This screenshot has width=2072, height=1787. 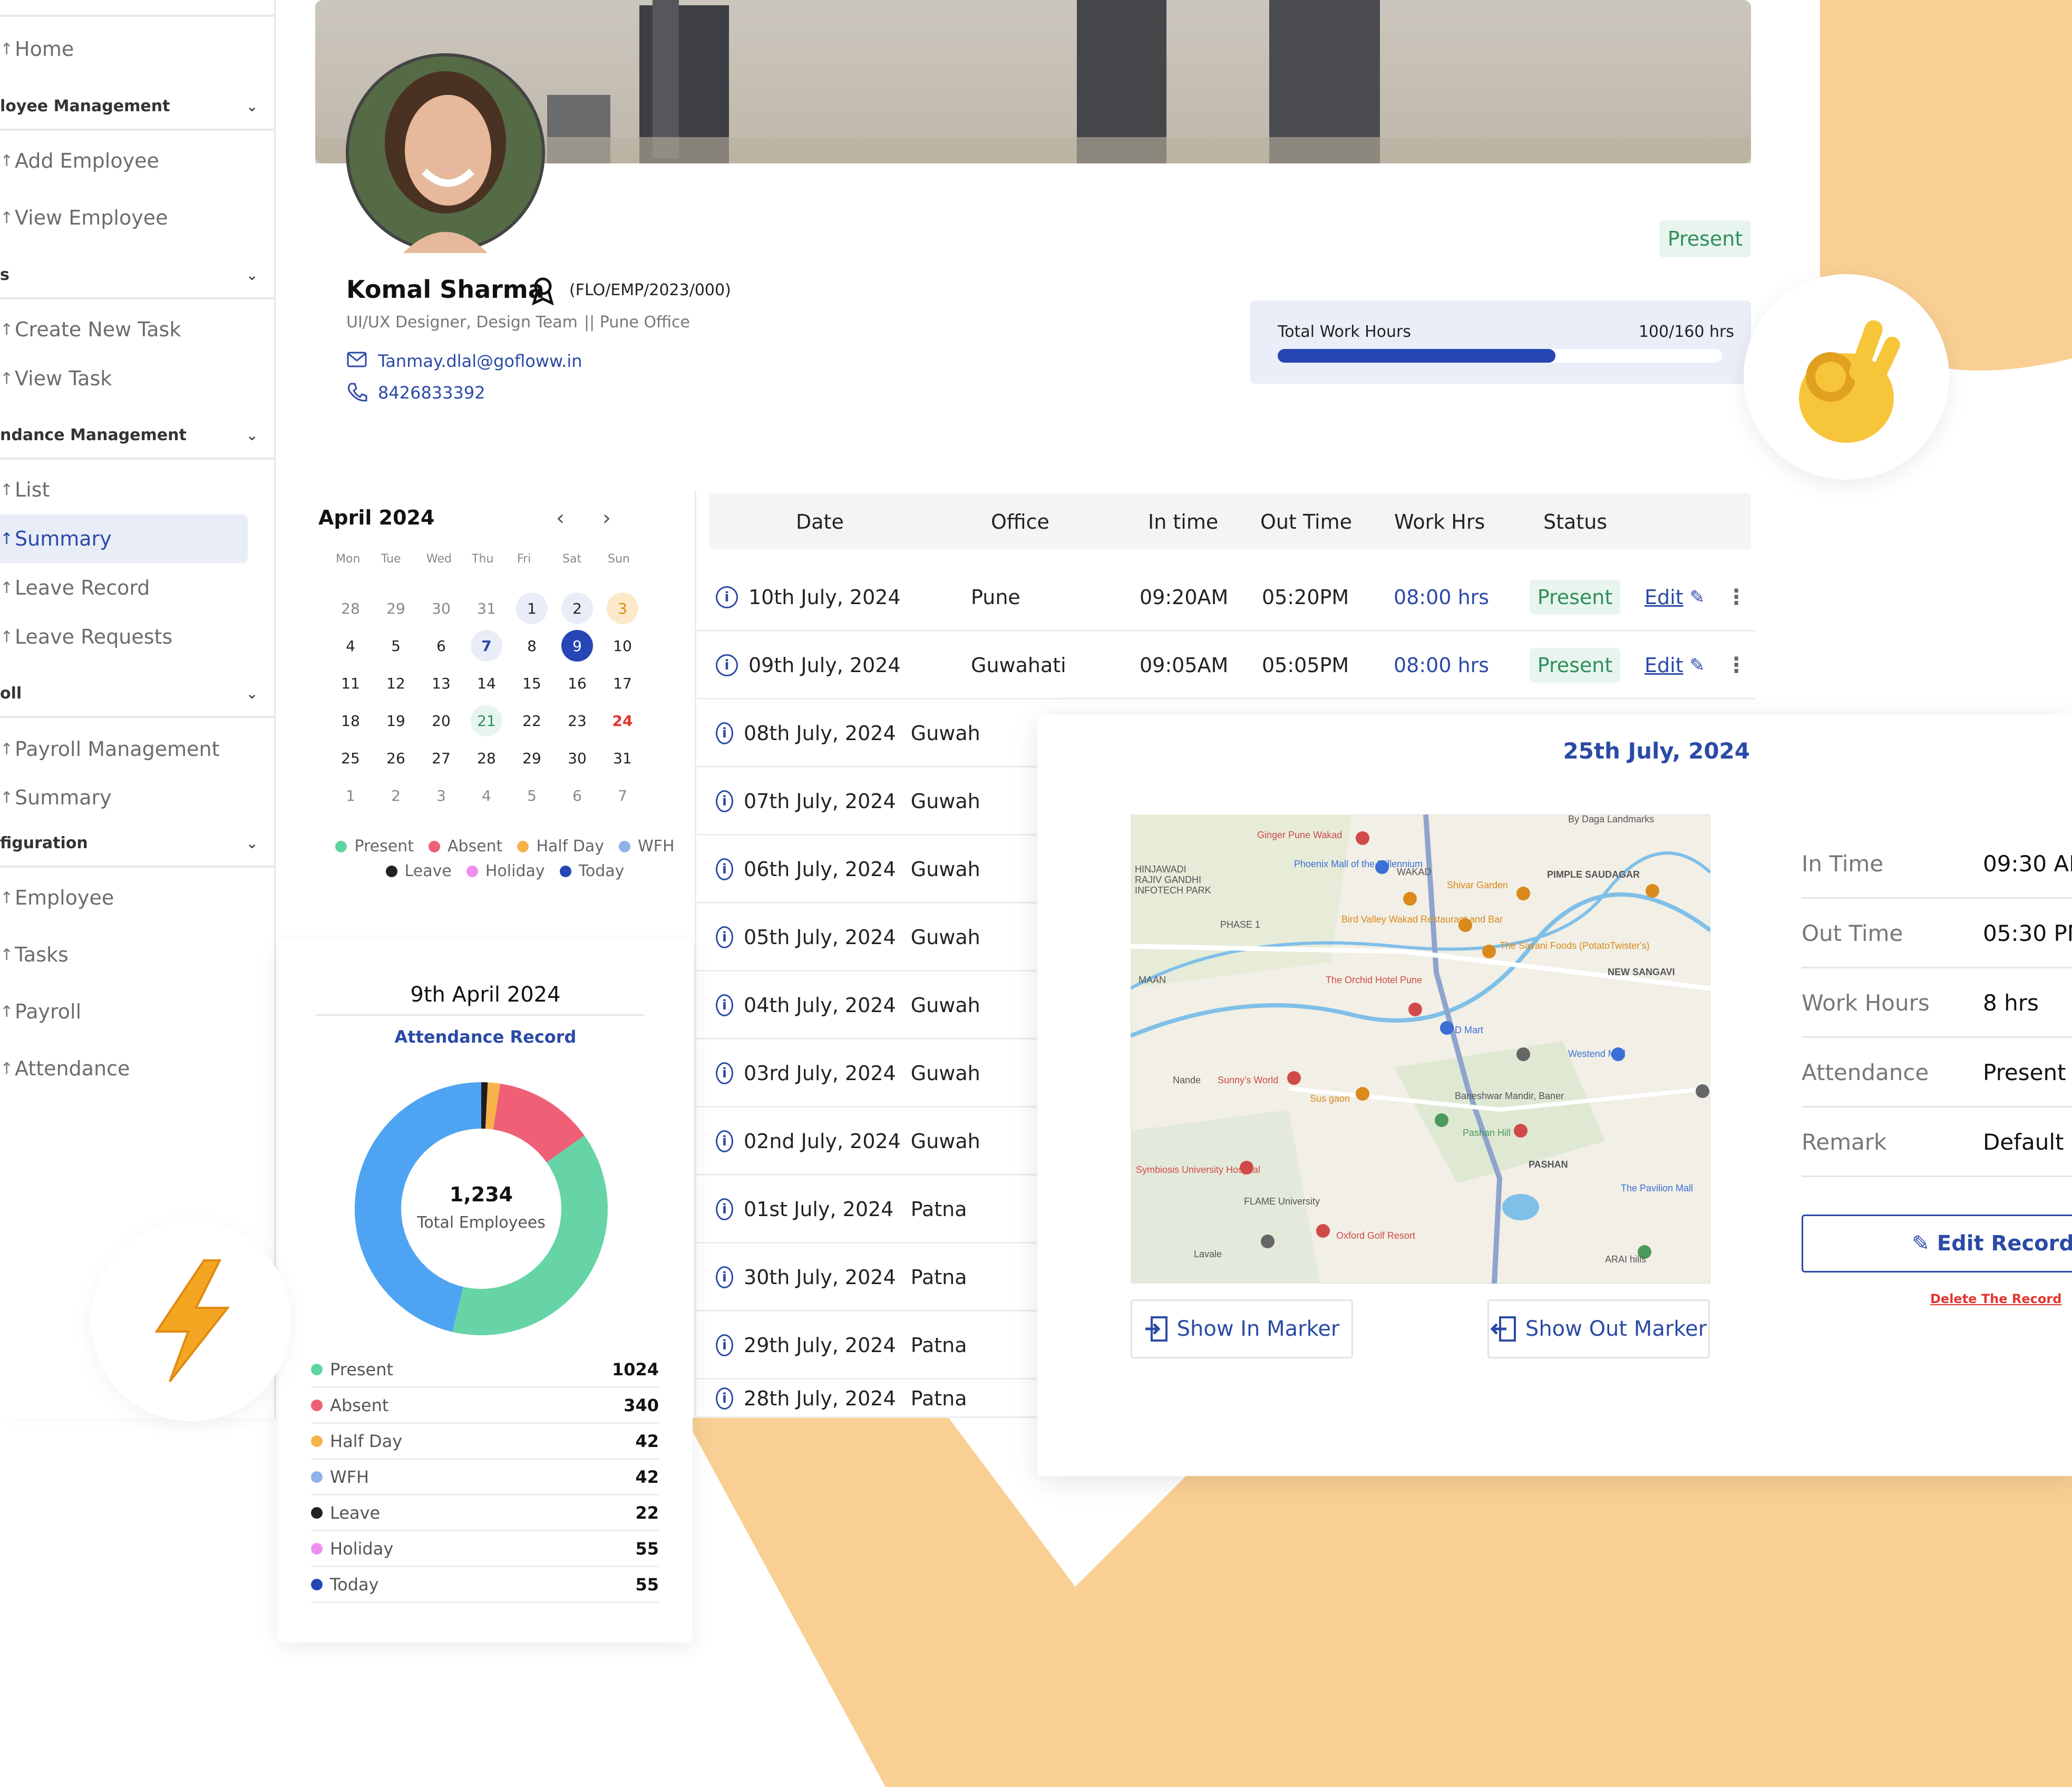 I want to click on calendar-day: 18, so click(x=350, y=720).